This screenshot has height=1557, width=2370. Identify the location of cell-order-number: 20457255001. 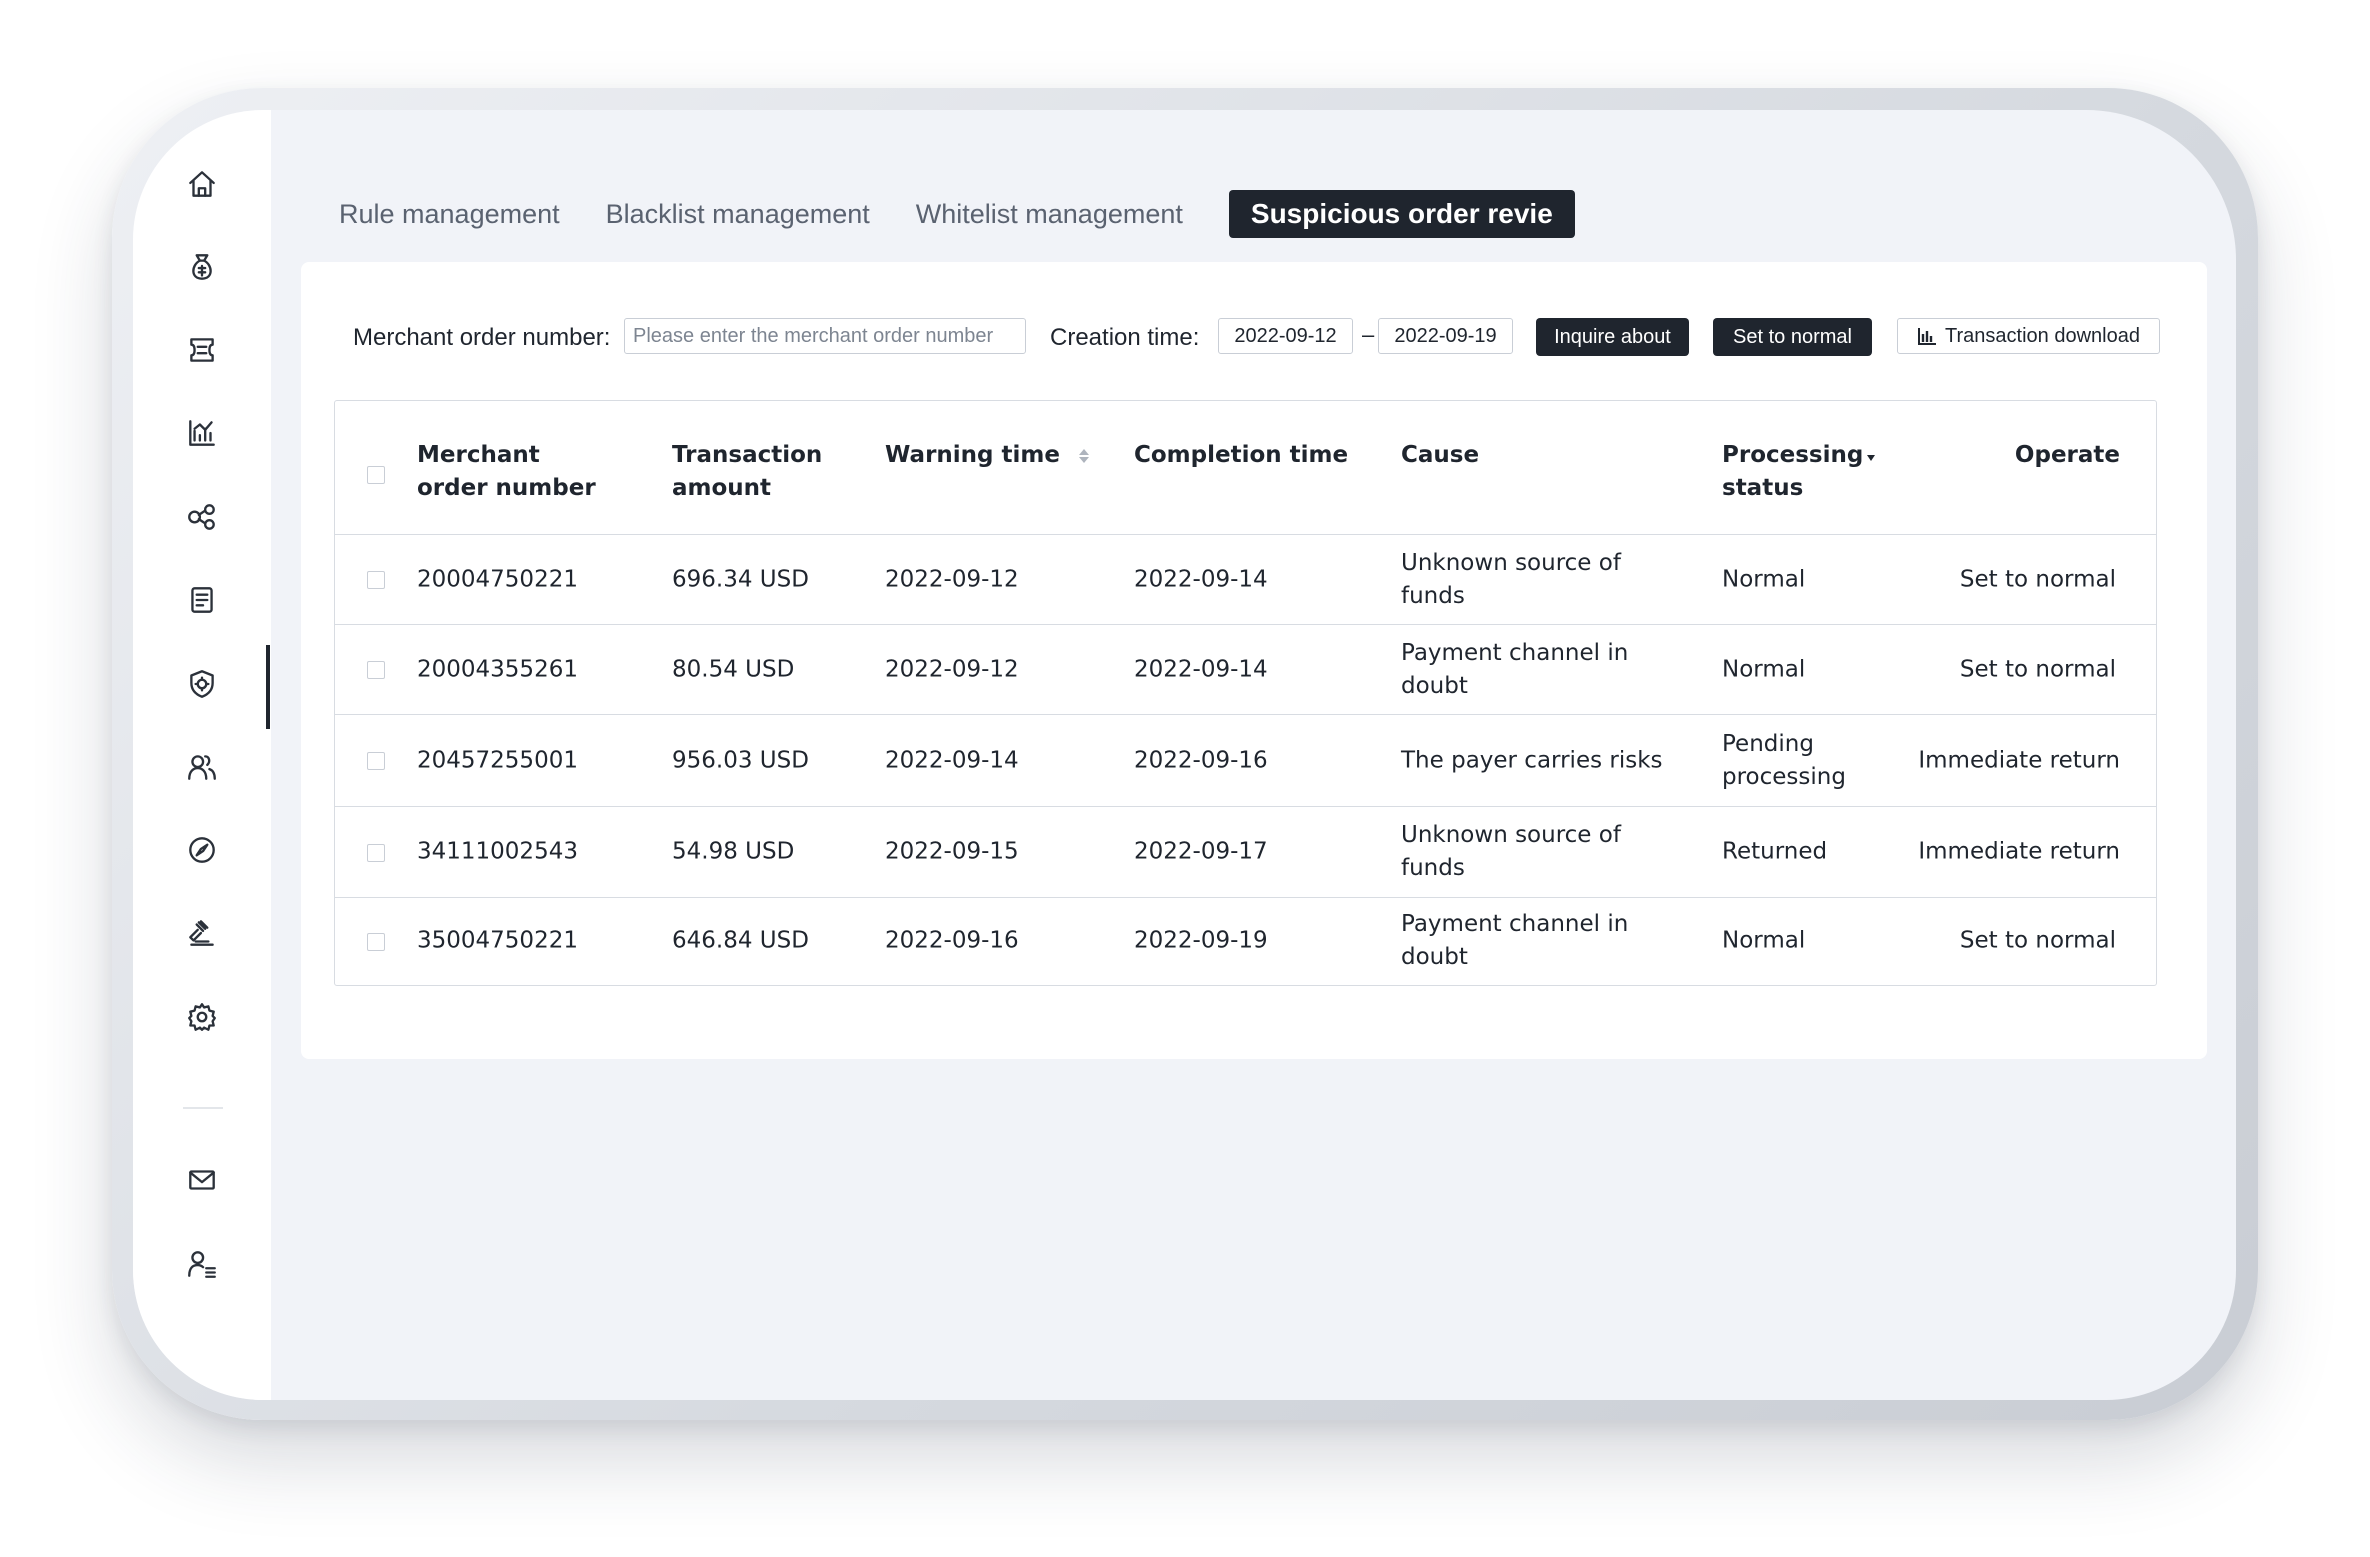
(497, 760).